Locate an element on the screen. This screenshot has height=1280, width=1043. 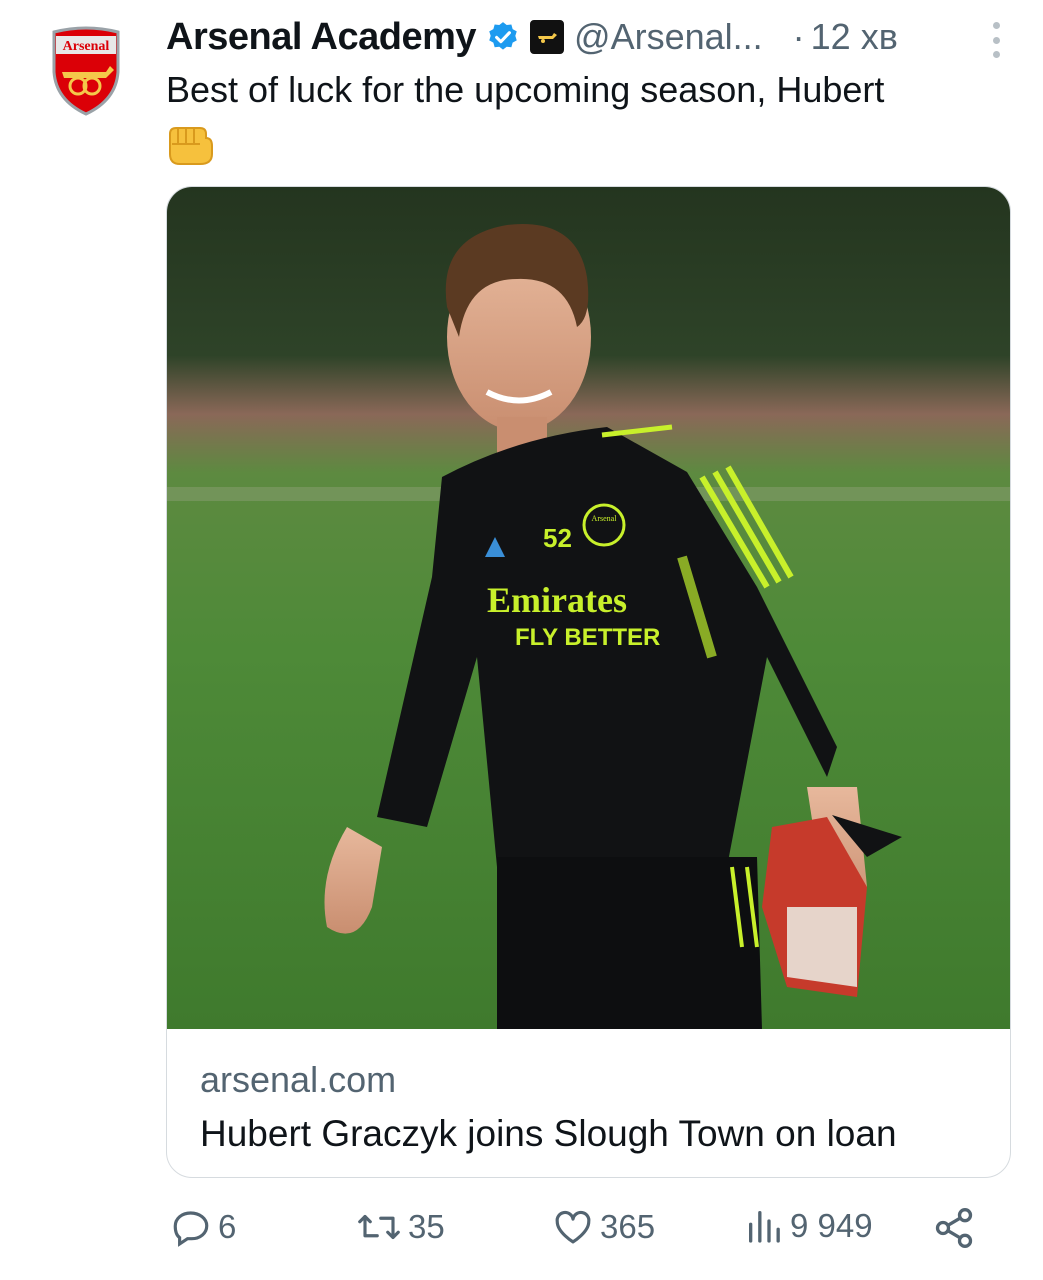
tweet-actions: 6 35 365 9 949 is located at coordinates (576, 1231).